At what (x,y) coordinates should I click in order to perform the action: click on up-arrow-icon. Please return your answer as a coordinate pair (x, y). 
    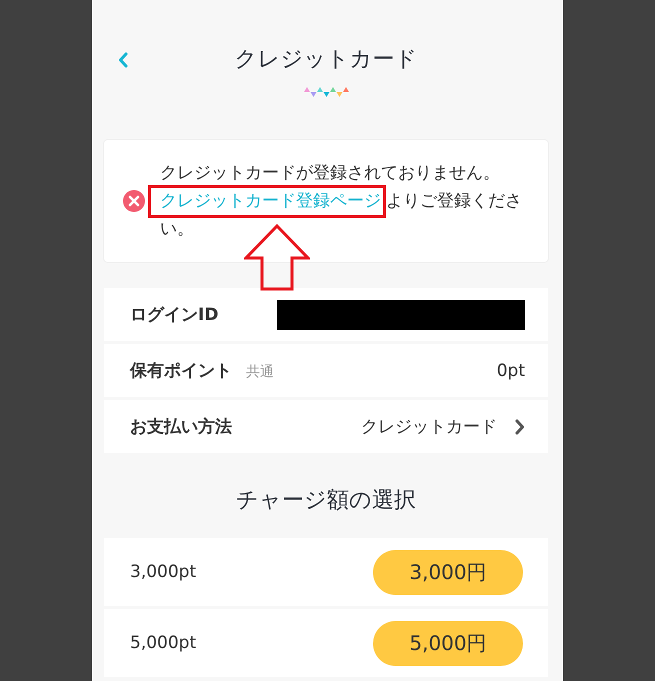
    Looking at the image, I should click on (277, 257).